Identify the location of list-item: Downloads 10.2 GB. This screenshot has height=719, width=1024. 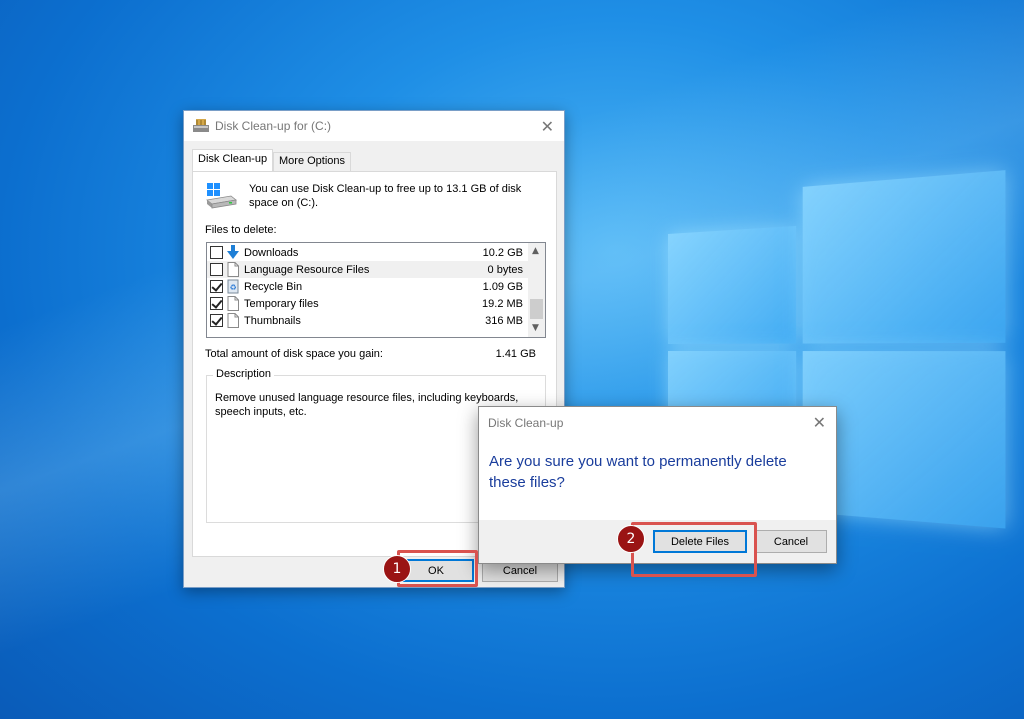
(368, 252).